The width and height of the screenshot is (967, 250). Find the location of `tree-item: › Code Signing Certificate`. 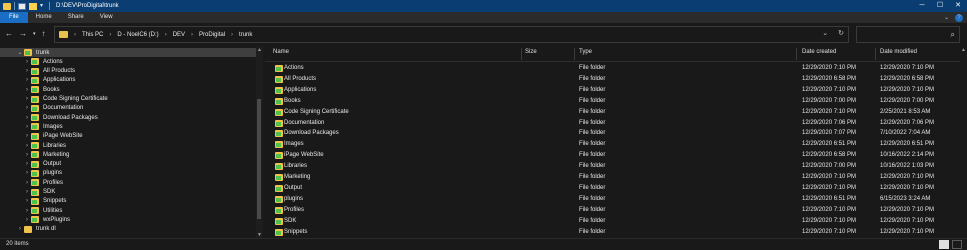

tree-item: › Code Signing Certificate is located at coordinates (128, 99).